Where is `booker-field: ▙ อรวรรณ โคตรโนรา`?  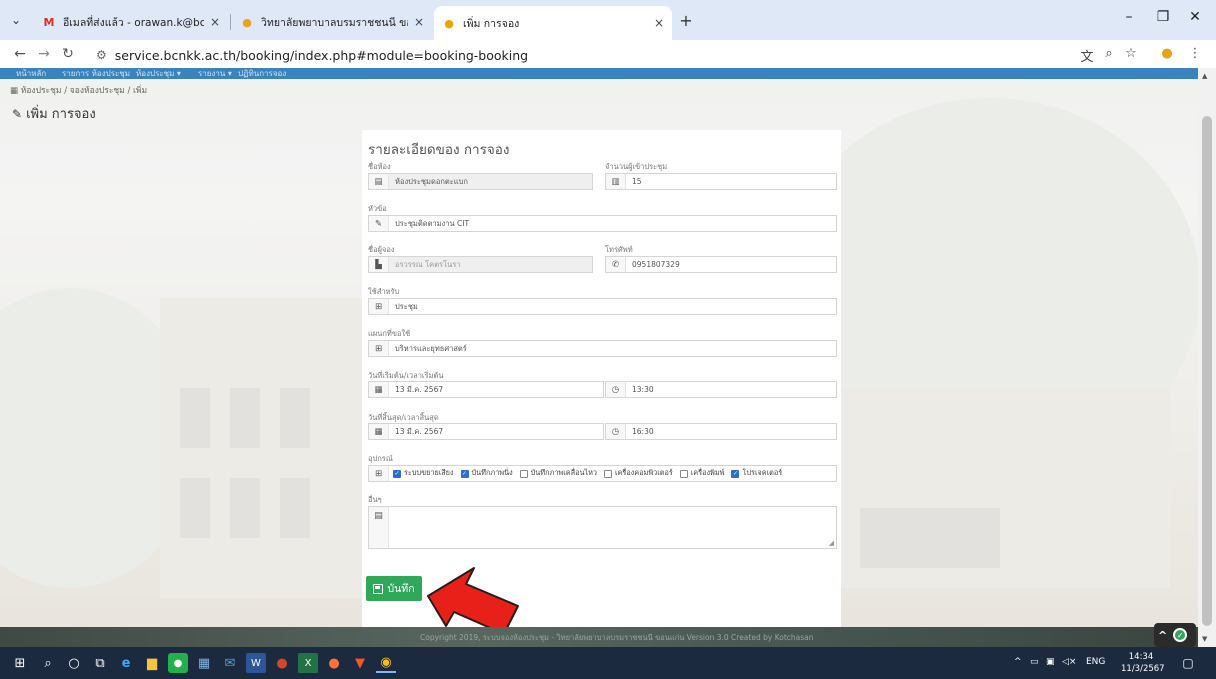 booker-field: ▙ อรวรรณ โคตรโนรา is located at coordinates (480, 264).